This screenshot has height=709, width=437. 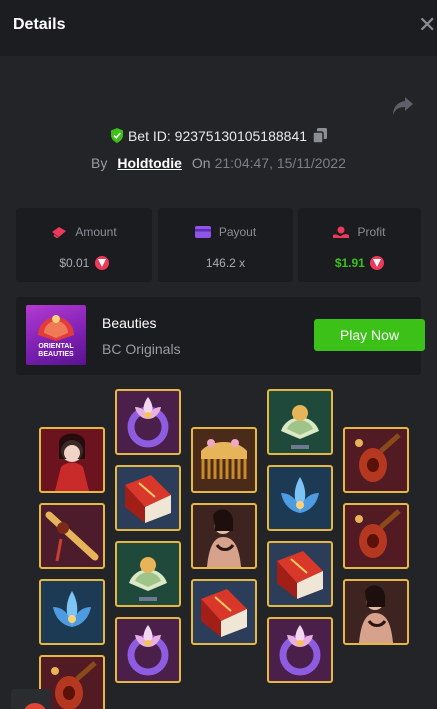 I want to click on bet-timestamp: 21:04:47, 15/11/2022, so click(x=280, y=163).